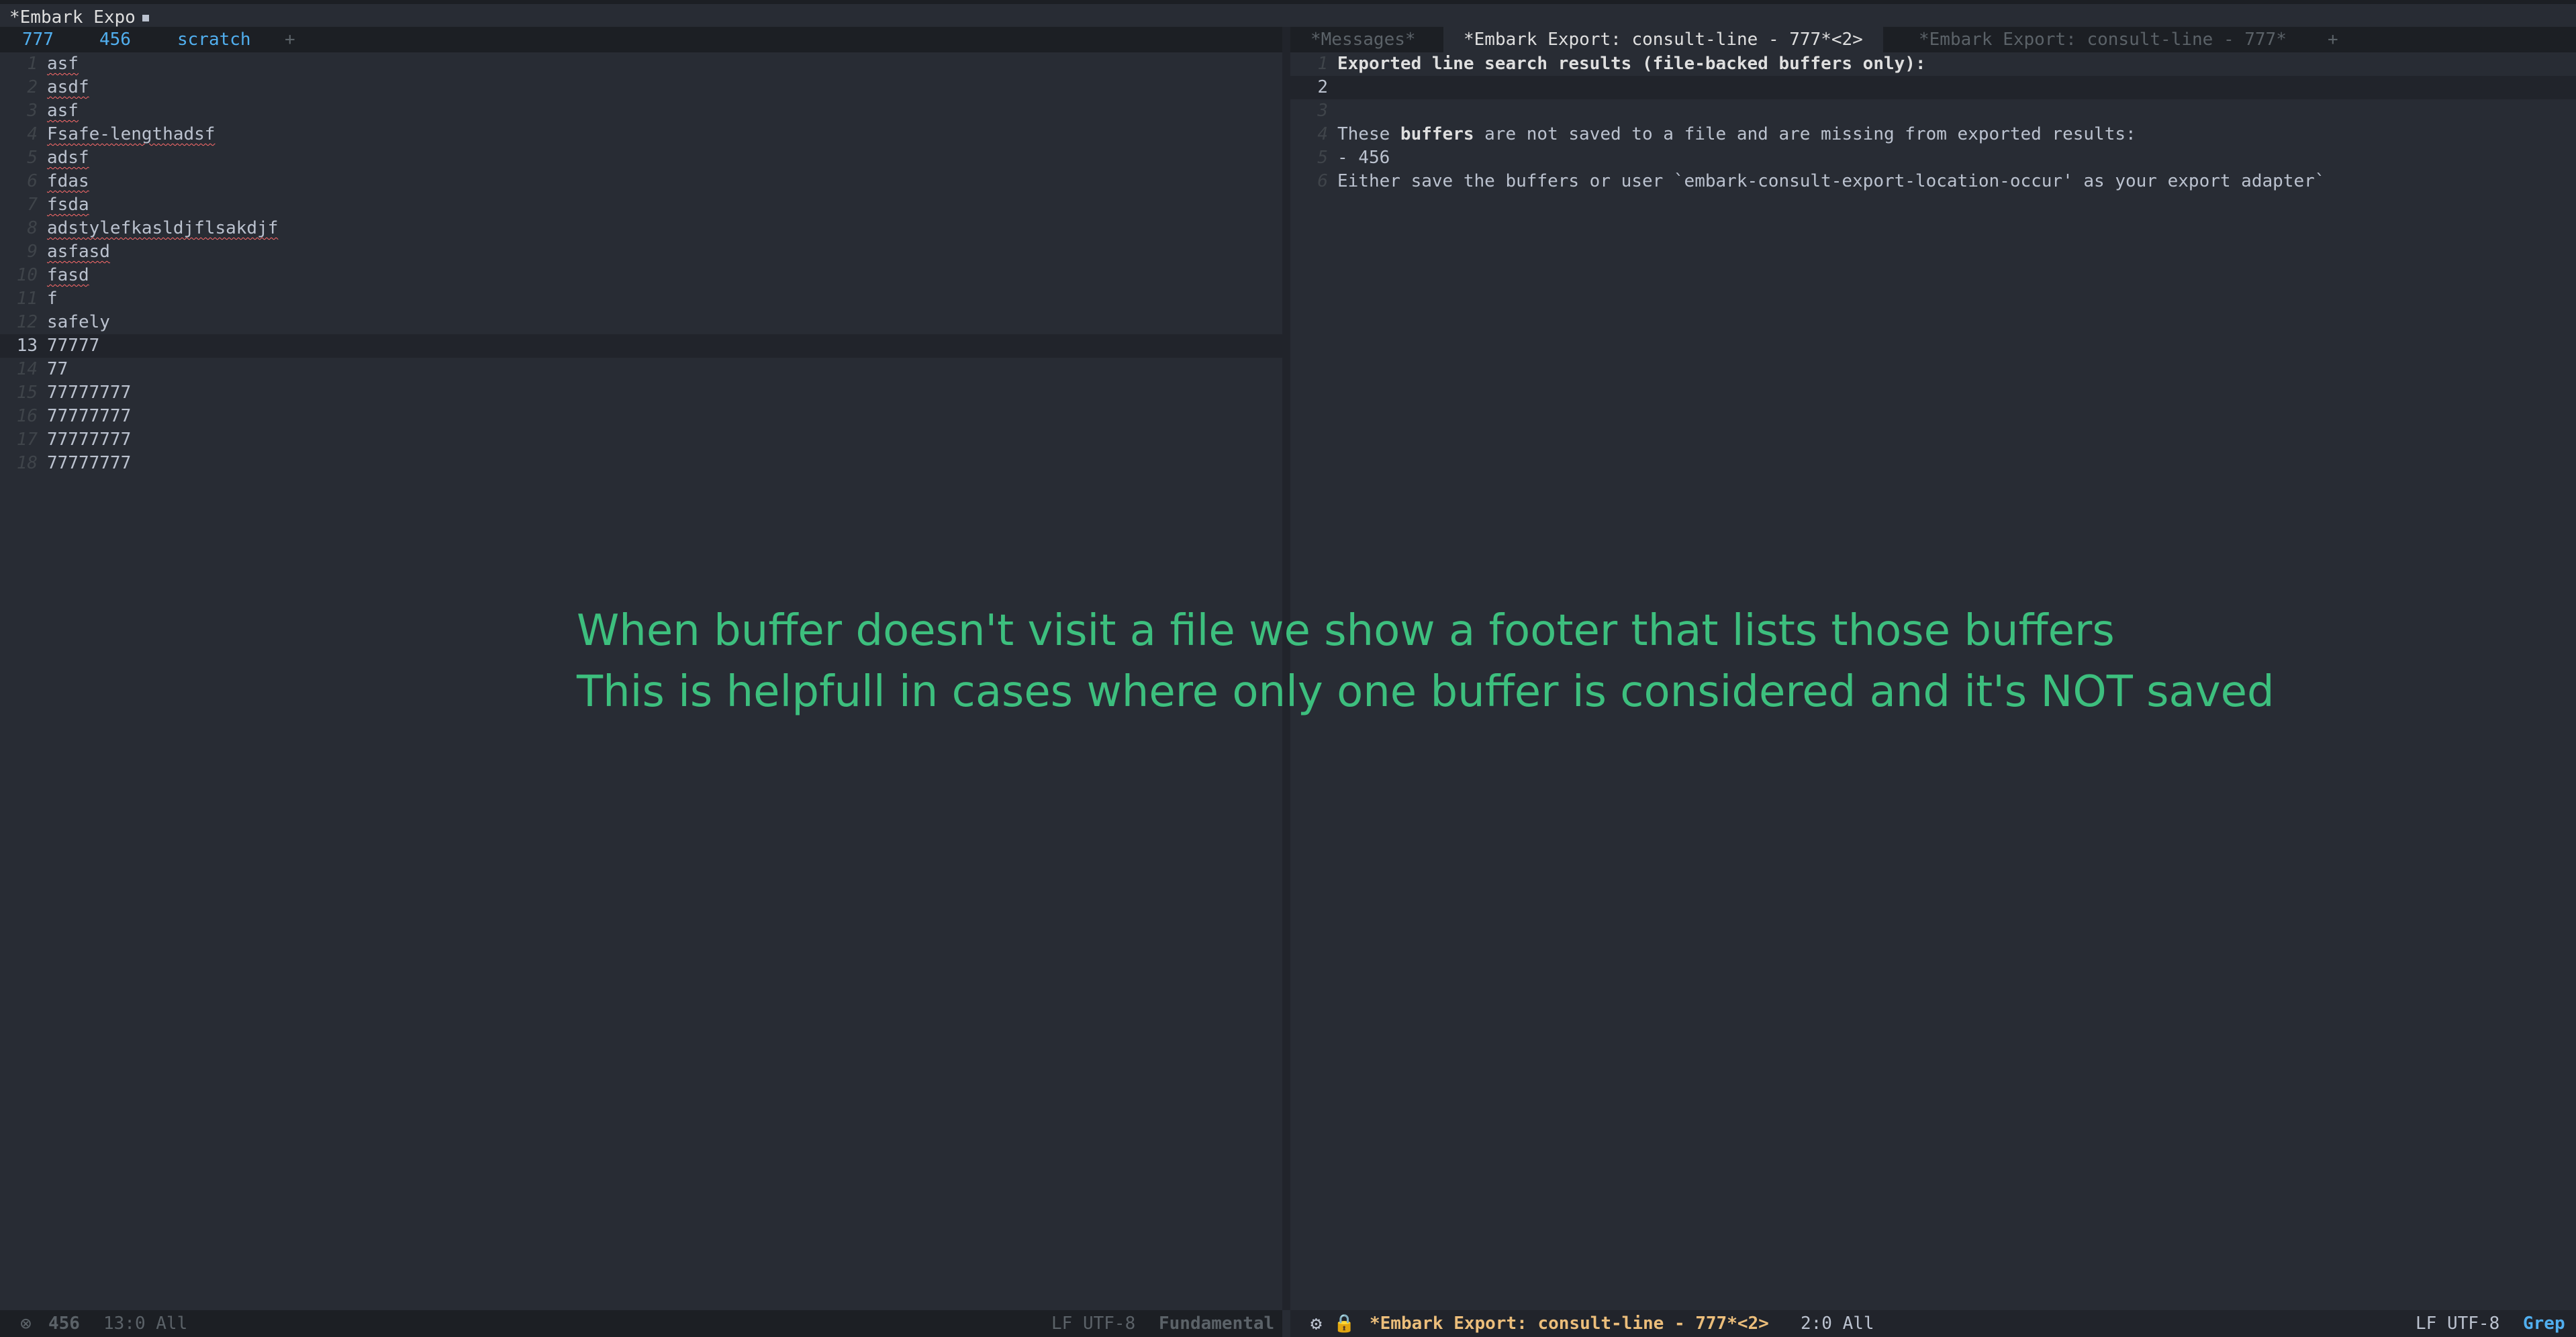  Describe the element at coordinates (78, 322) in the screenshot. I see `line-text: safely` at that location.